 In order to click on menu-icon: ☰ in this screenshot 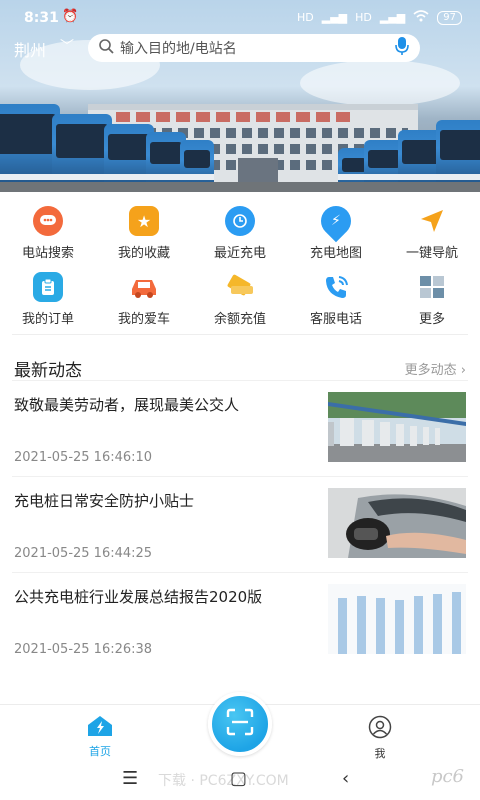, I will do `click(130, 778)`.